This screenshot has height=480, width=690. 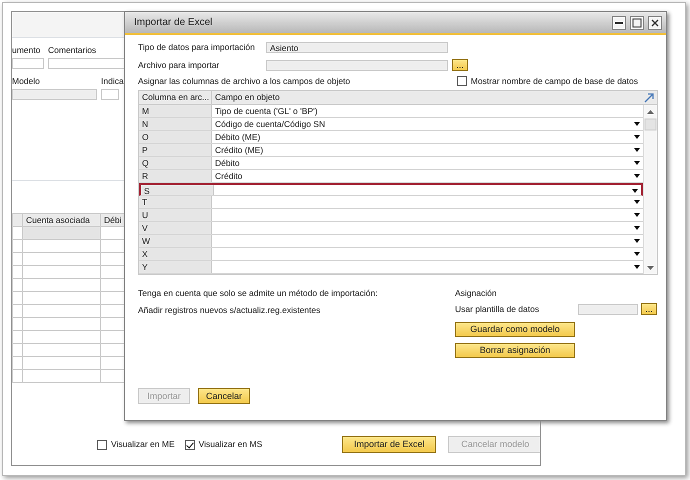 What do you see at coordinates (175, 176) in the screenshot?
I see `table-cell: R` at bounding box center [175, 176].